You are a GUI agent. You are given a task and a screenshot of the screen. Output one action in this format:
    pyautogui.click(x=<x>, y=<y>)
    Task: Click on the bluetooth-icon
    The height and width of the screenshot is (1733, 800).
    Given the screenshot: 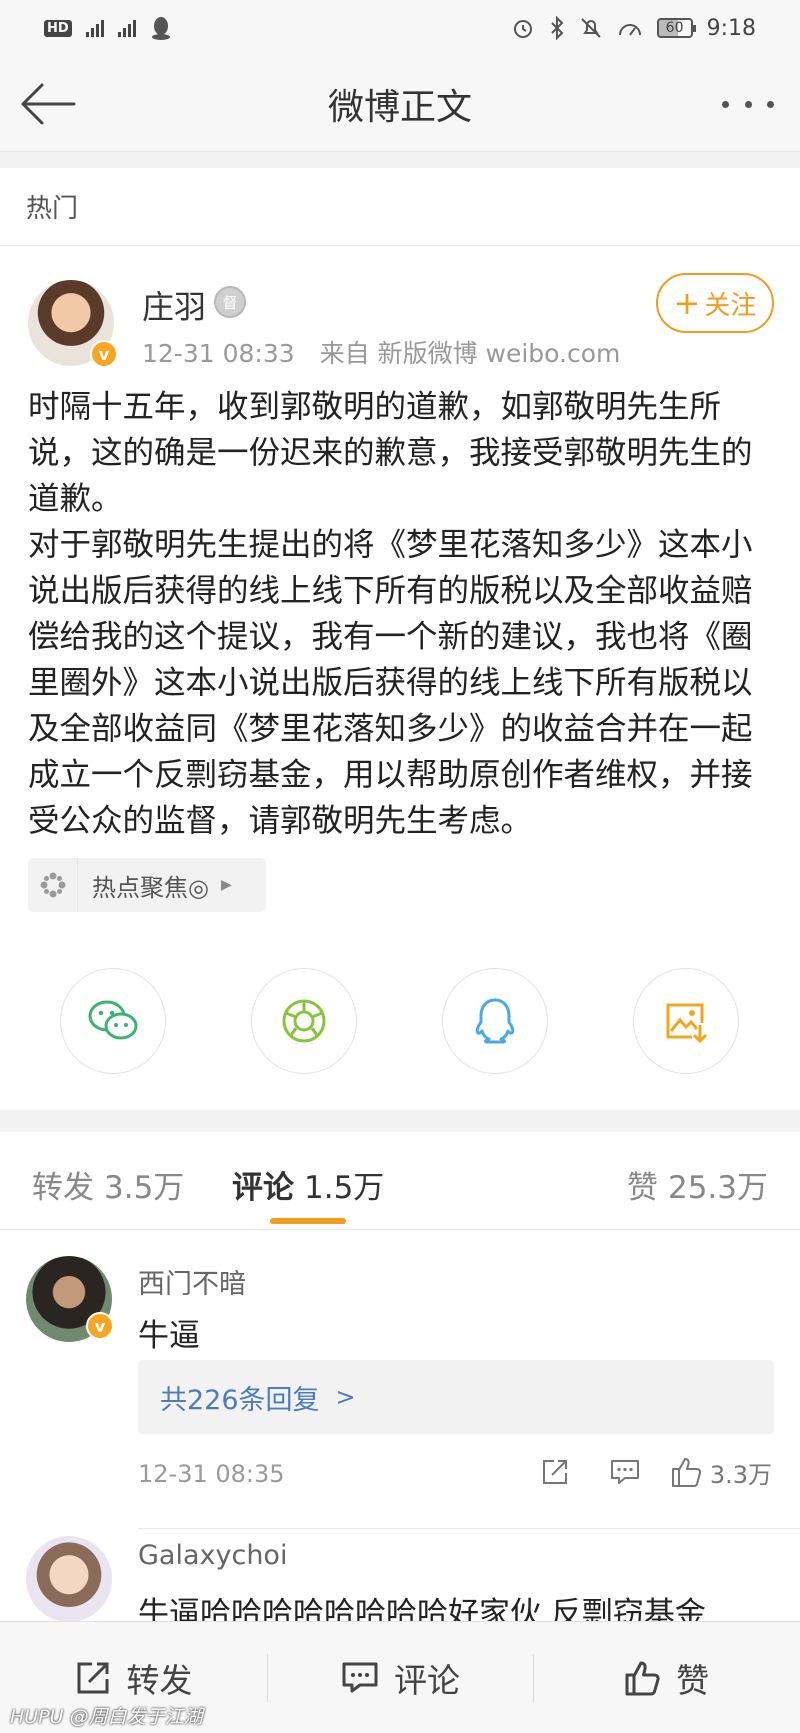 What is the action you would take?
    pyautogui.click(x=557, y=28)
    